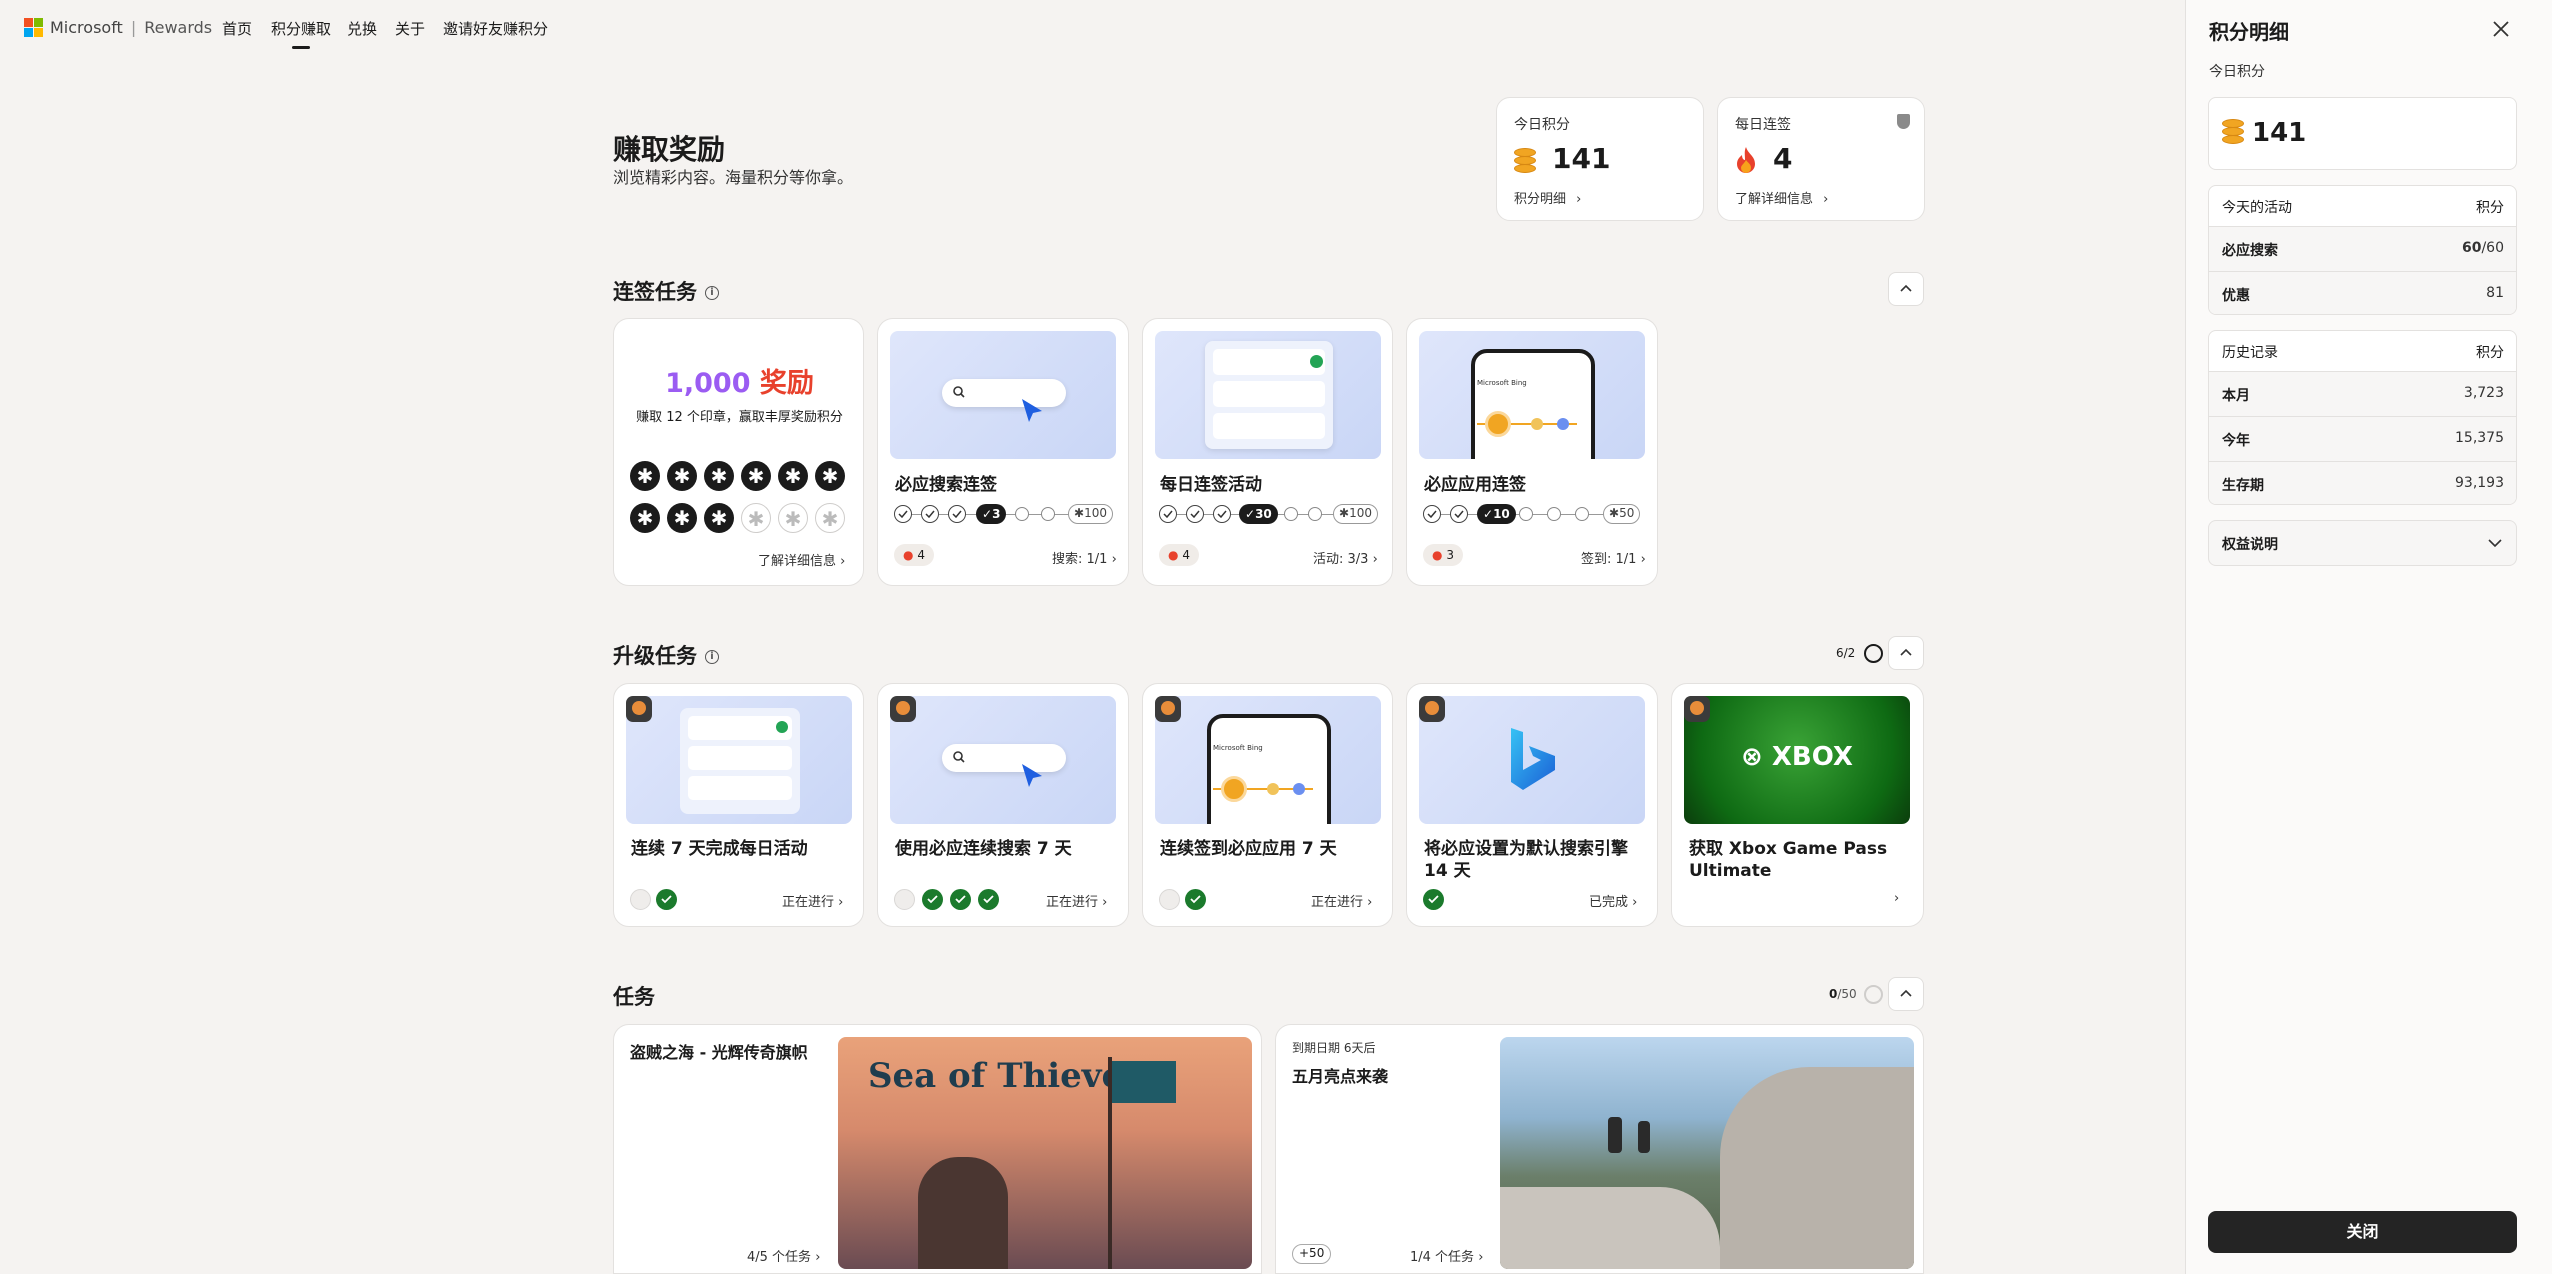 The image size is (2552, 1274). I want to click on streak-card-progress: 搜索: 1/1 ›, so click(1084, 557).